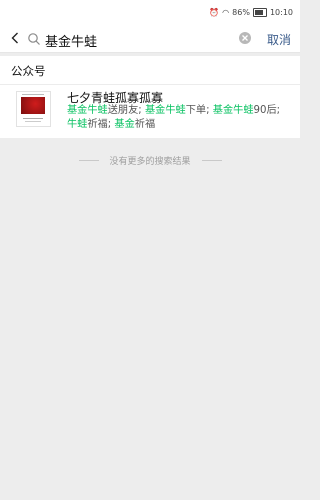  Describe the element at coordinates (34, 39) in the screenshot. I see `search-icon` at that location.